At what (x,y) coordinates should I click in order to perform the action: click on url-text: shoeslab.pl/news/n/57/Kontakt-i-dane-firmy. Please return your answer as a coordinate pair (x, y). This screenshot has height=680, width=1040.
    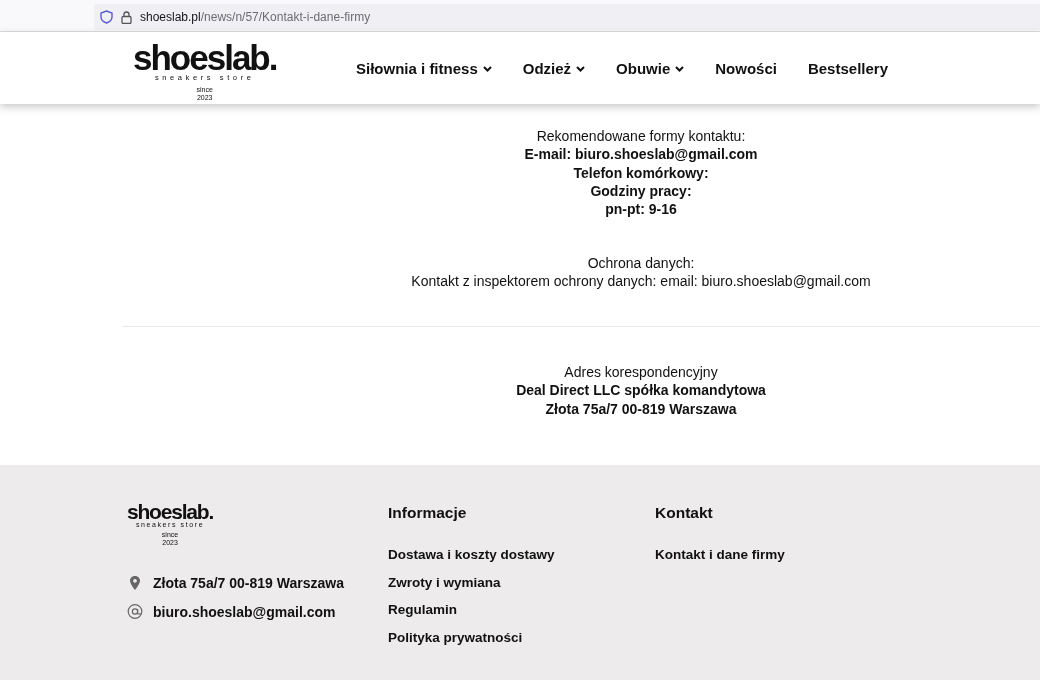
    Looking at the image, I should click on (255, 17).